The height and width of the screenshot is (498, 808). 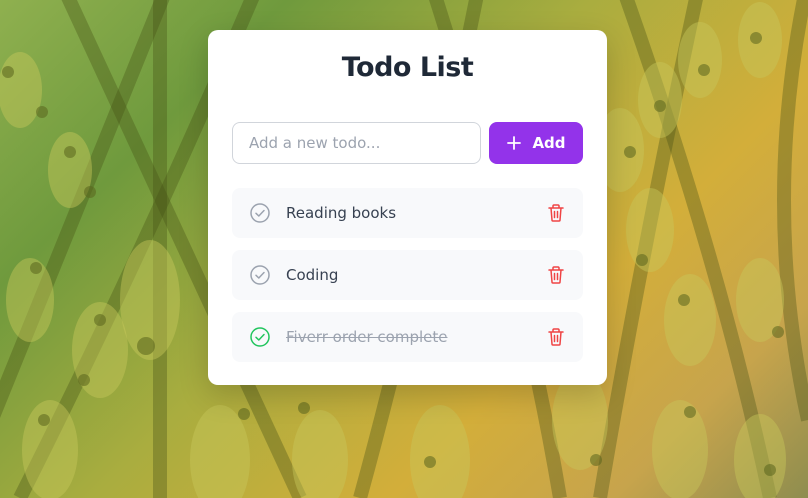 What do you see at coordinates (407, 213) in the screenshot?
I see `todo-item: Reading books` at bounding box center [407, 213].